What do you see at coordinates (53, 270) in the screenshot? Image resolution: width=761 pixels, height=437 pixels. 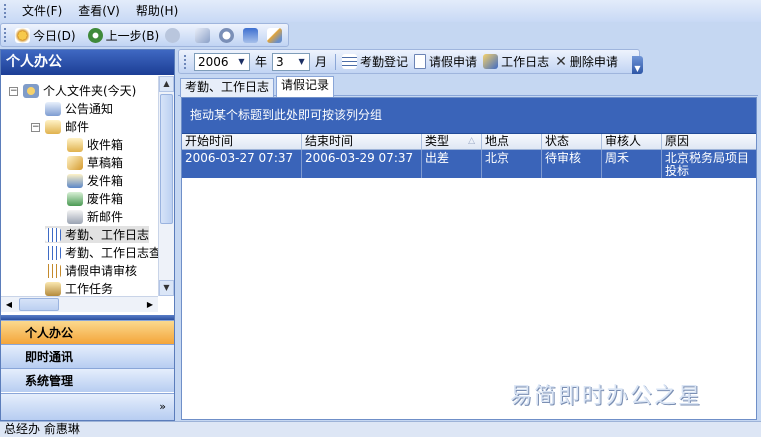 I see `leave-review-icon` at bounding box center [53, 270].